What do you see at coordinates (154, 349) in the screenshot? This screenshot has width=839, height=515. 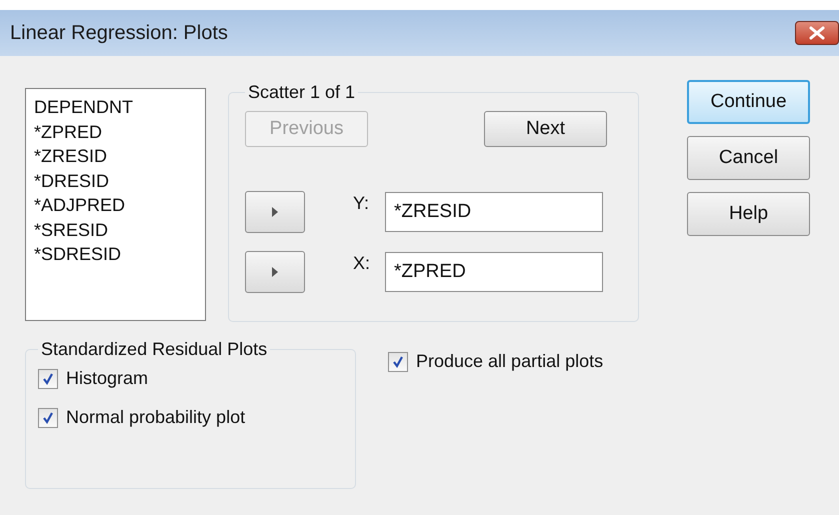 I see `group-title: Standardized Residual Plots` at bounding box center [154, 349].